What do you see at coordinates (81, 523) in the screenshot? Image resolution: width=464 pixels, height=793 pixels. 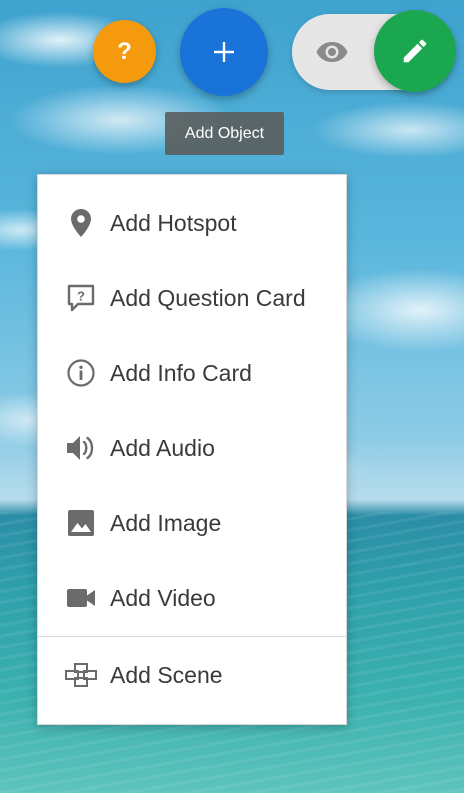 I see `image-icon` at bounding box center [81, 523].